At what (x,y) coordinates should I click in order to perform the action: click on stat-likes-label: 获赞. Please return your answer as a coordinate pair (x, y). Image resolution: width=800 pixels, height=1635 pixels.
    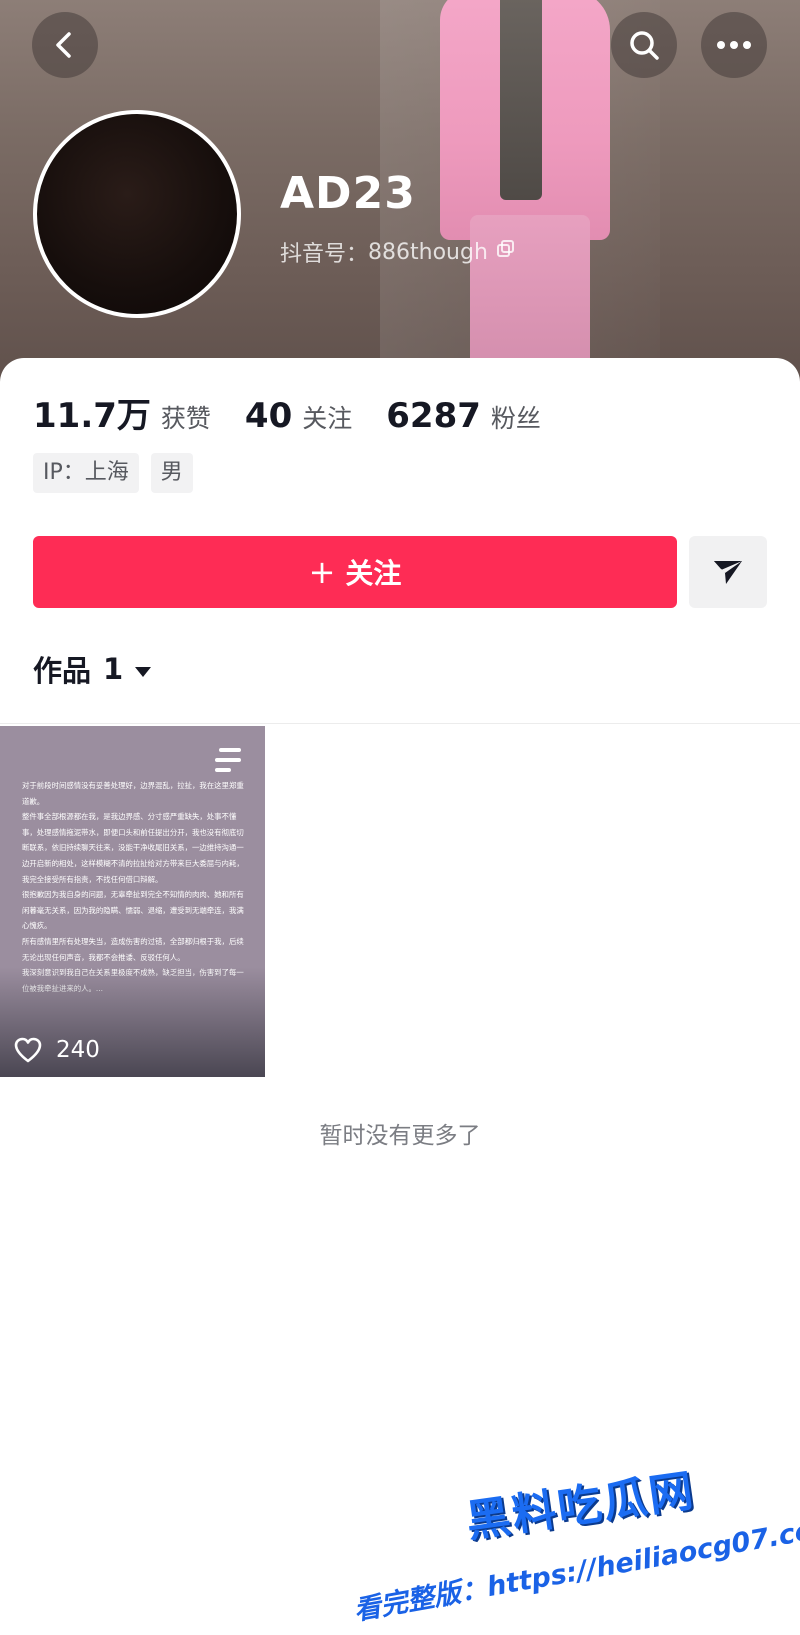
    Looking at the image, I should click on (185, 418).